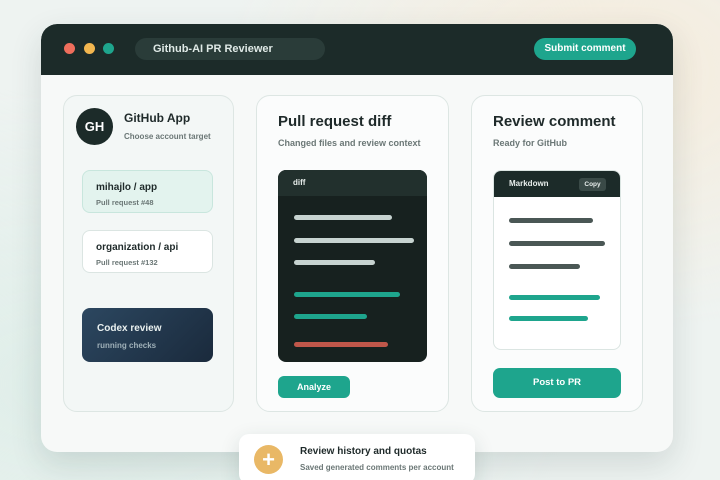 The height and width of the screenshot is (480, 720). I want to click on codex-title: Codex review, so click(129, 328).